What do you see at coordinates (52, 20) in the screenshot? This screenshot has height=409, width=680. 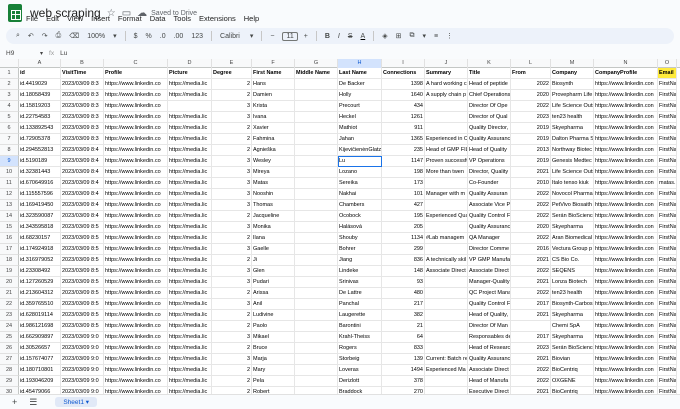 I see `menu-edit: Edit` at bounding box center [52, 20].